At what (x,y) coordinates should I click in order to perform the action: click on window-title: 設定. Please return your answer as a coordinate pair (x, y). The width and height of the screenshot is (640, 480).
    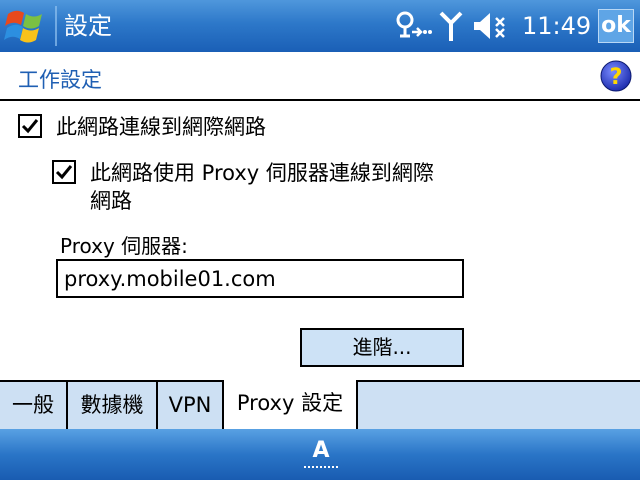
    Looking at the image, I should click on (88, 26).